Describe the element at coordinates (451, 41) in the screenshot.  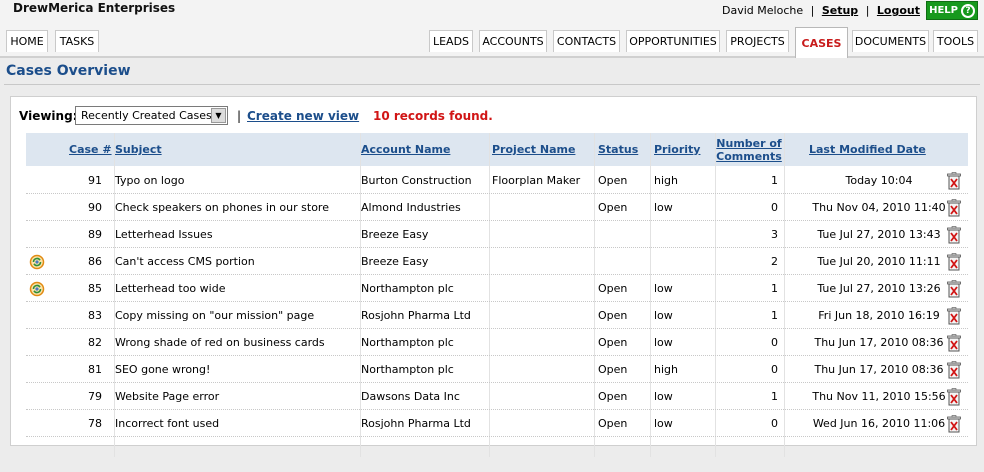
I see `tab-leads: LEADS` at that location.